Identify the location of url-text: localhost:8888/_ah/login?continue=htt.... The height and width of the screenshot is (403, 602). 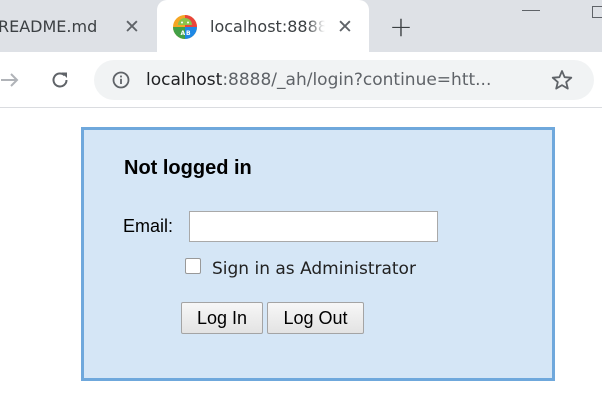
(318, 80).